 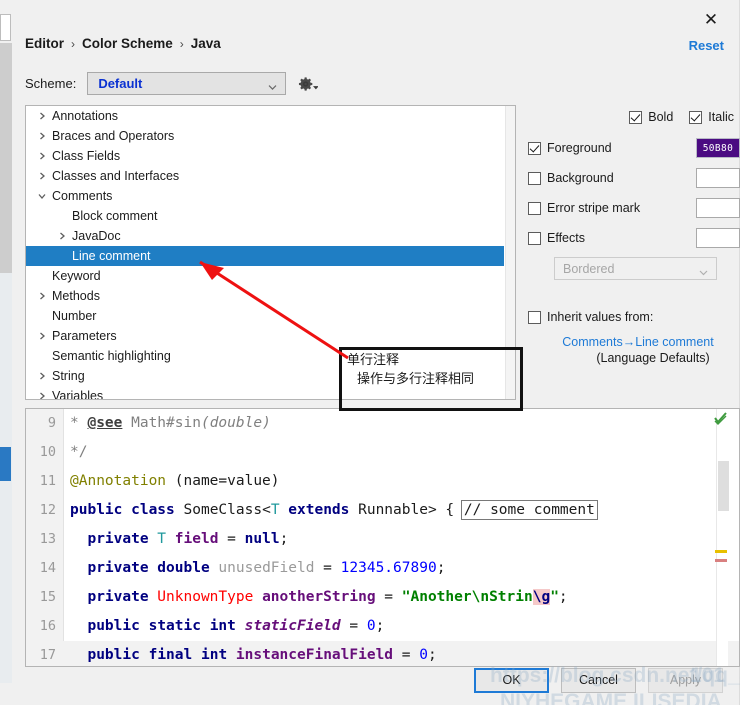 I want to click on inherit-values-checkbox: Inherit values from:, so click(x=590, y=317).